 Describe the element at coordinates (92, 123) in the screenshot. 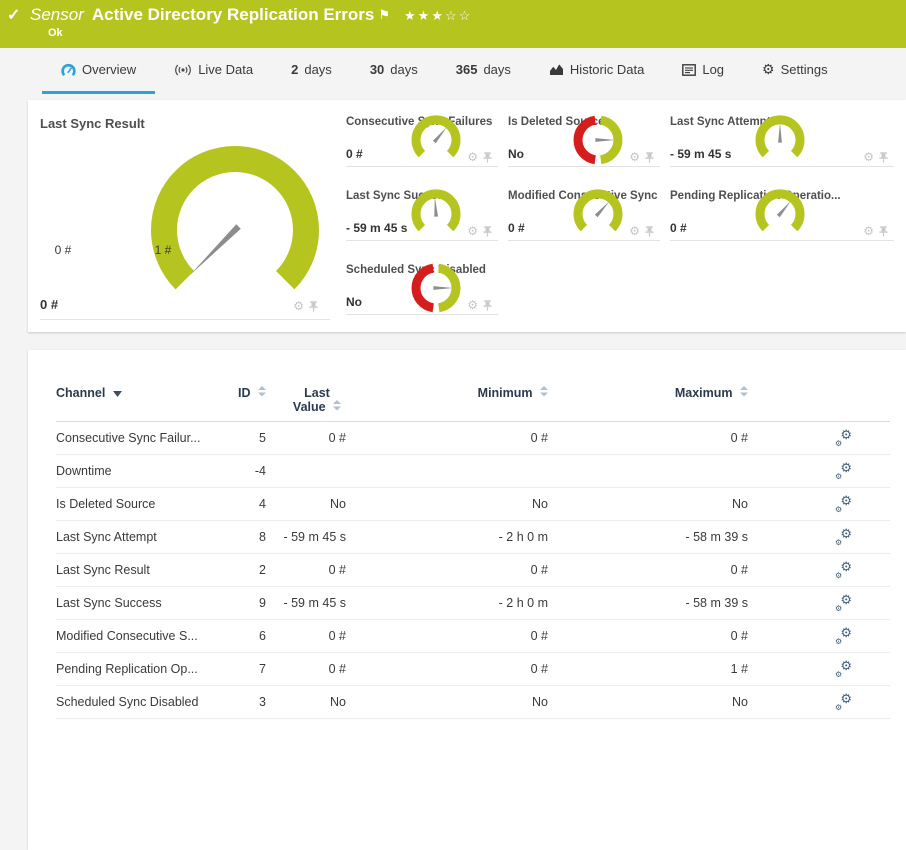

I see `main-gauge-title: Last Sync Result` at that location.